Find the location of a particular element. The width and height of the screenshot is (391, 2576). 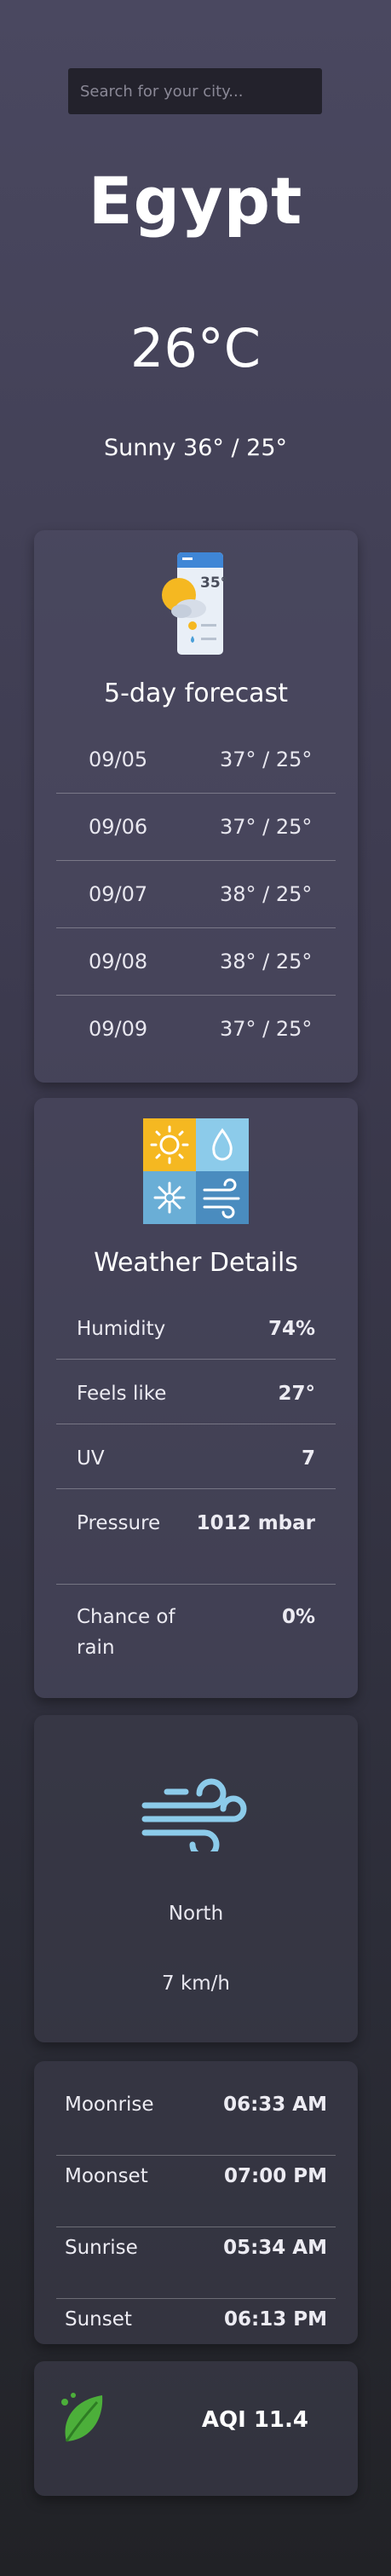

forecast-row: 09/08 38° / 25° is located at coordinates (196, 961).